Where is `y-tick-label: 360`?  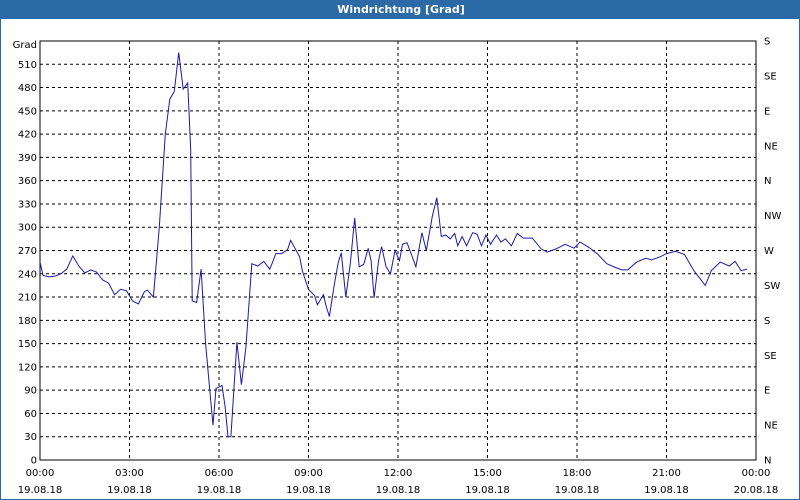 y-tick-label: 360 is located at coordinates (27, 181).